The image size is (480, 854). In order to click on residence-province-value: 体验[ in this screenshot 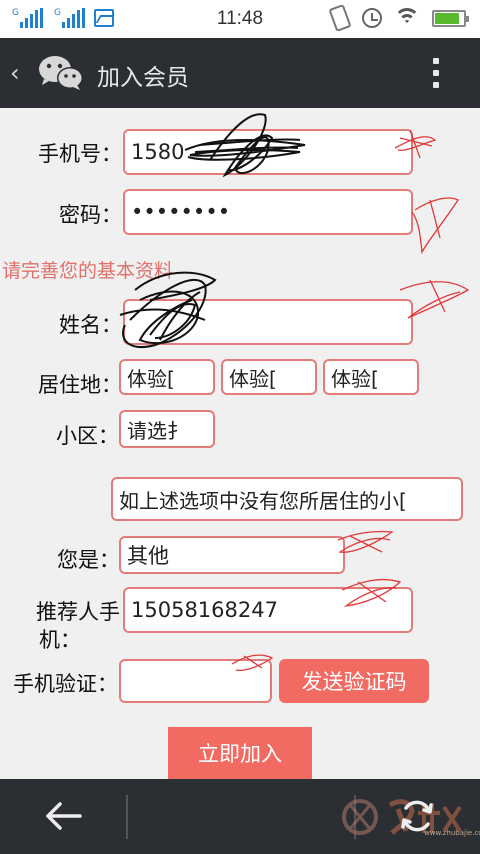, I will do `click(151, 378)`.